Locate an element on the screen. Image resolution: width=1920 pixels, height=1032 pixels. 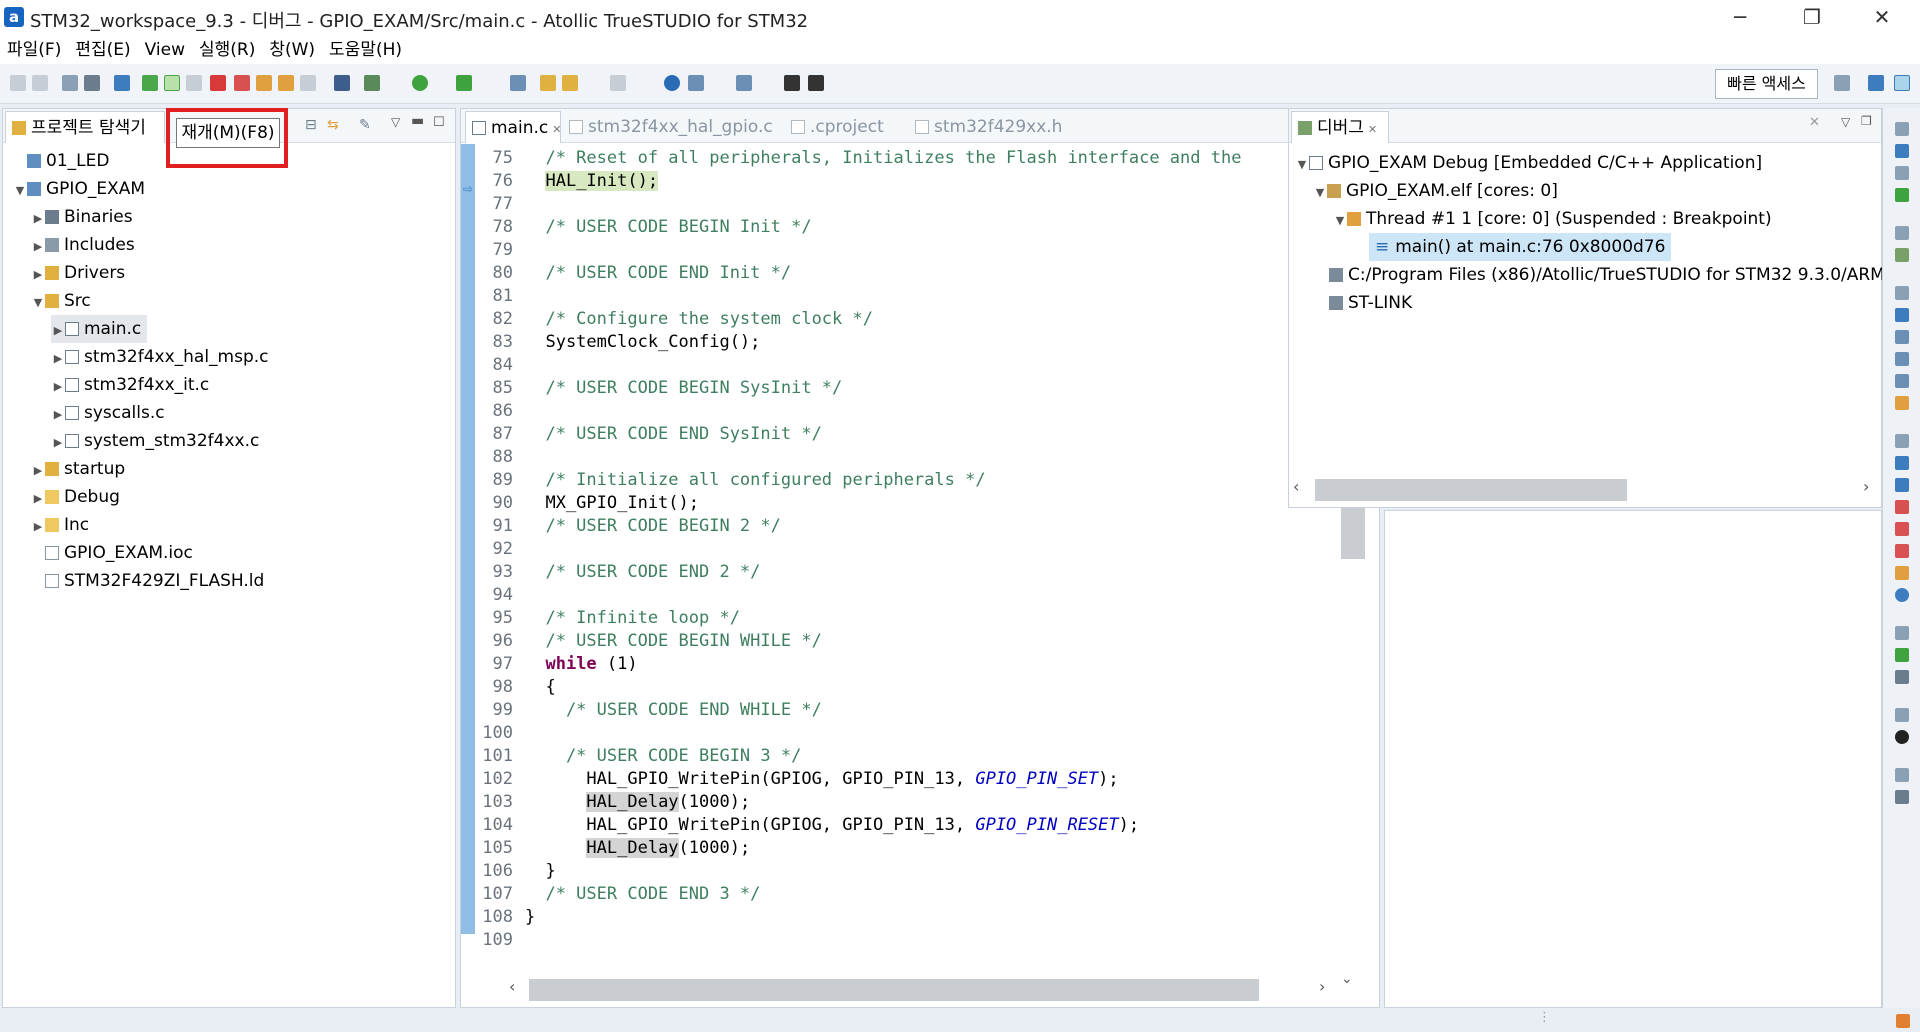
code-line: 82 /* Configure the system clock */ is located at coordinates (674, 319).